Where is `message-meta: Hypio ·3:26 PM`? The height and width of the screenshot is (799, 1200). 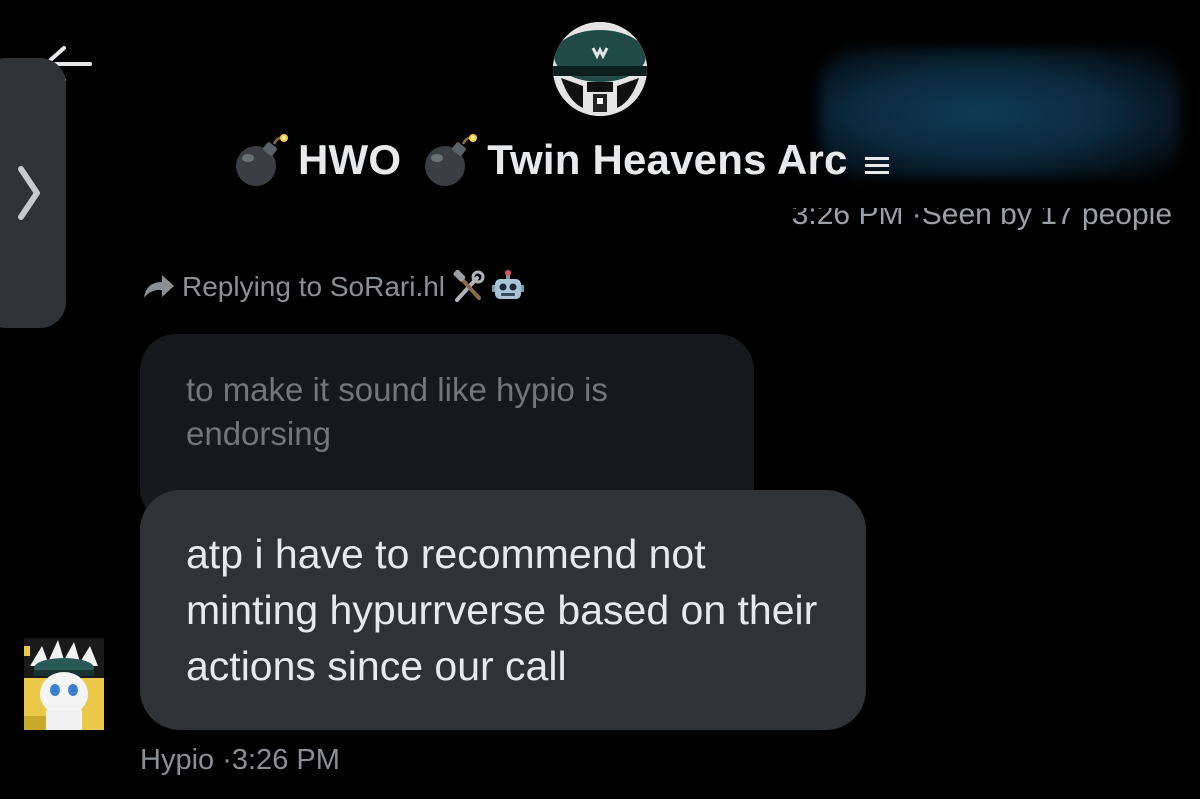
message-meta: Hypio ·3:26 PM is located at coordinates (240, 760).